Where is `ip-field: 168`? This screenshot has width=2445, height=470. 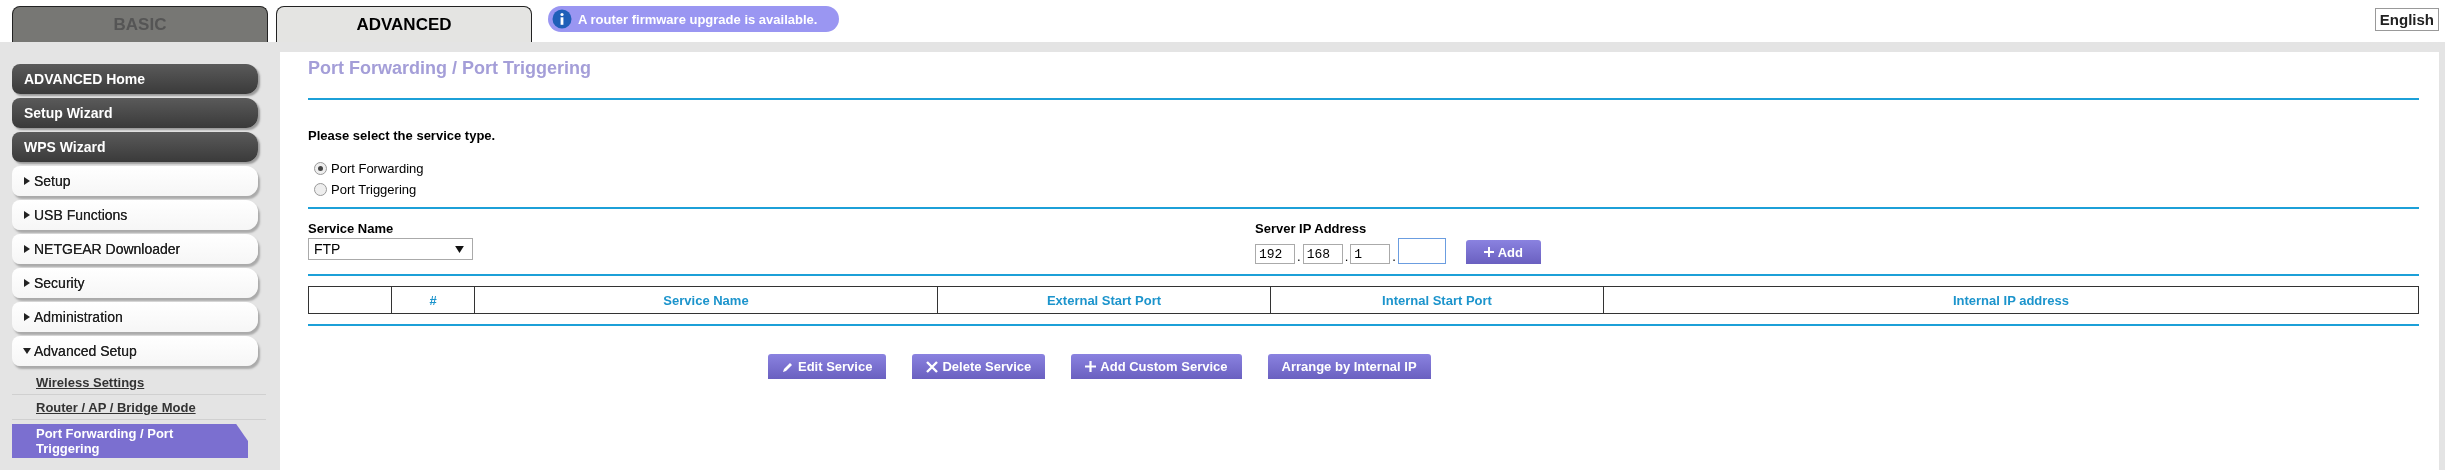
ip-field: 168 is located at coordinates (1322, 254).